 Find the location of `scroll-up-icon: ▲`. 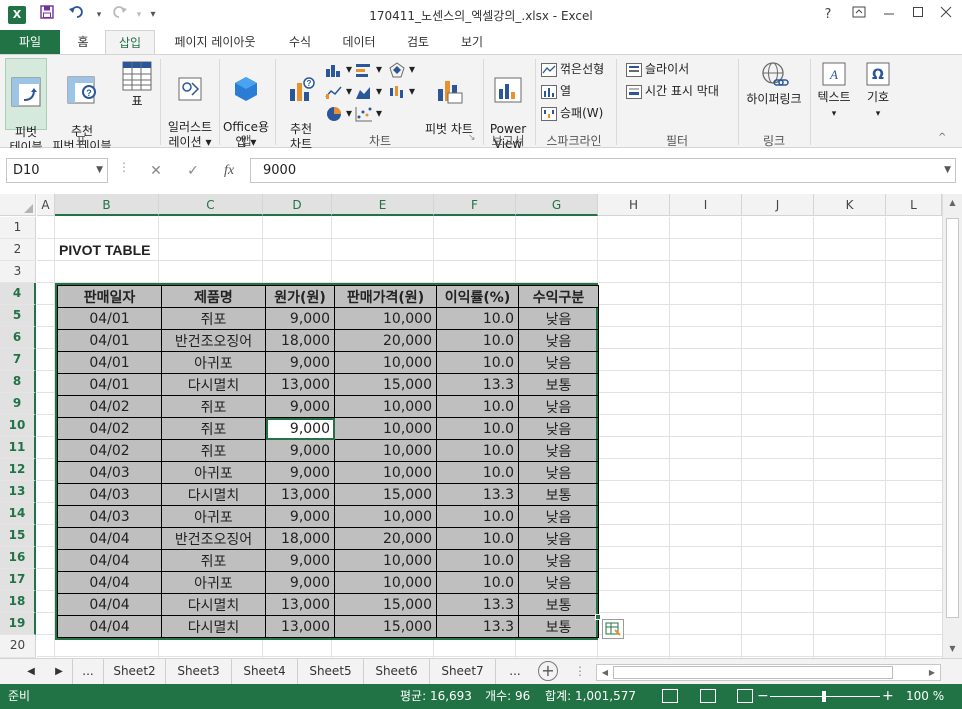

scroll-up-icon: ▲ is located at coordinates (952, 203).